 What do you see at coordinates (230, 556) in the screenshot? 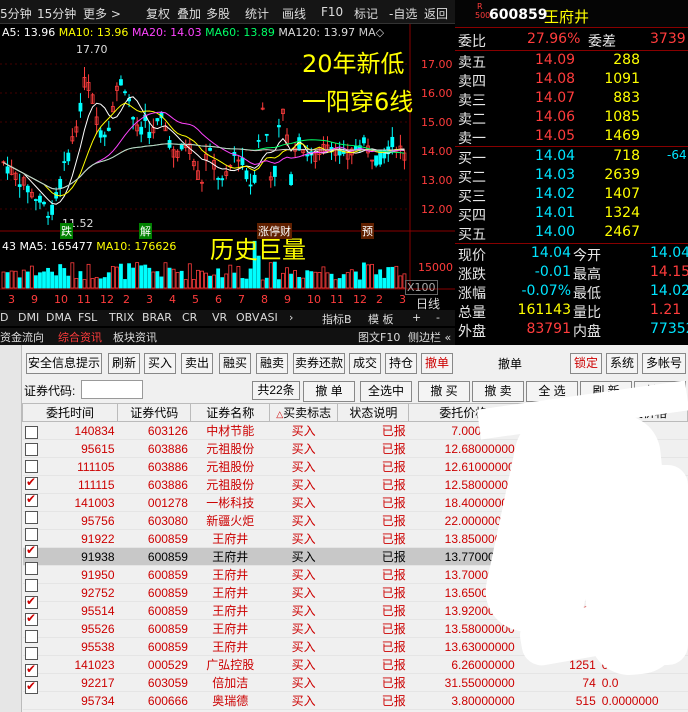
I see `cell-name: 王府井` at bounding box center [230, 556].